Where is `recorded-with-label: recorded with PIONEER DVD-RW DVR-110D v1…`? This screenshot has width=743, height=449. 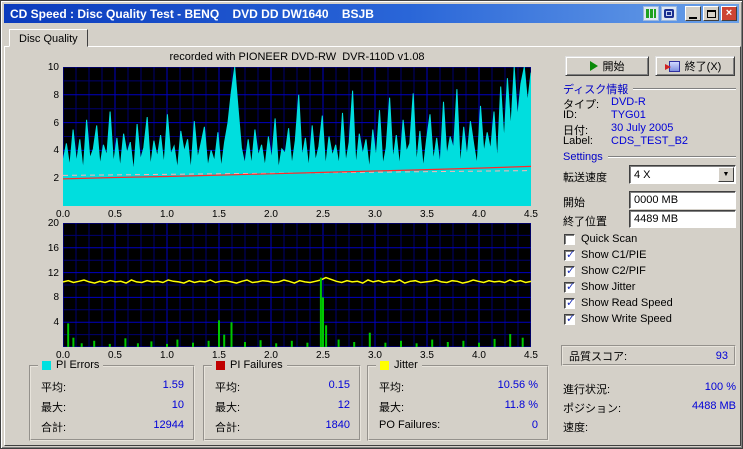
recorded-with-label: recorded with PIONEER DVD-RW DVR-110D v1… is located at coordinates (297, 57).